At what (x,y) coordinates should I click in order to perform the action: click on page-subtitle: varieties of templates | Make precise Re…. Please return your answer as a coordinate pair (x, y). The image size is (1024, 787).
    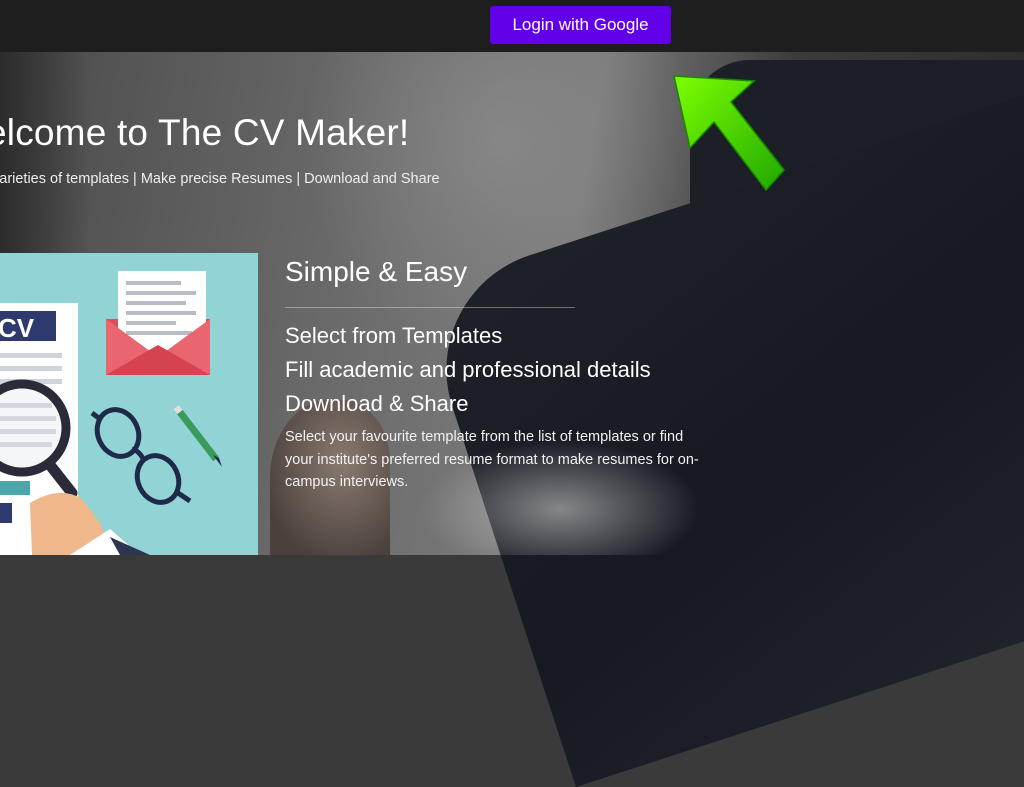
    Looking at the image, I should click on (220, 179).